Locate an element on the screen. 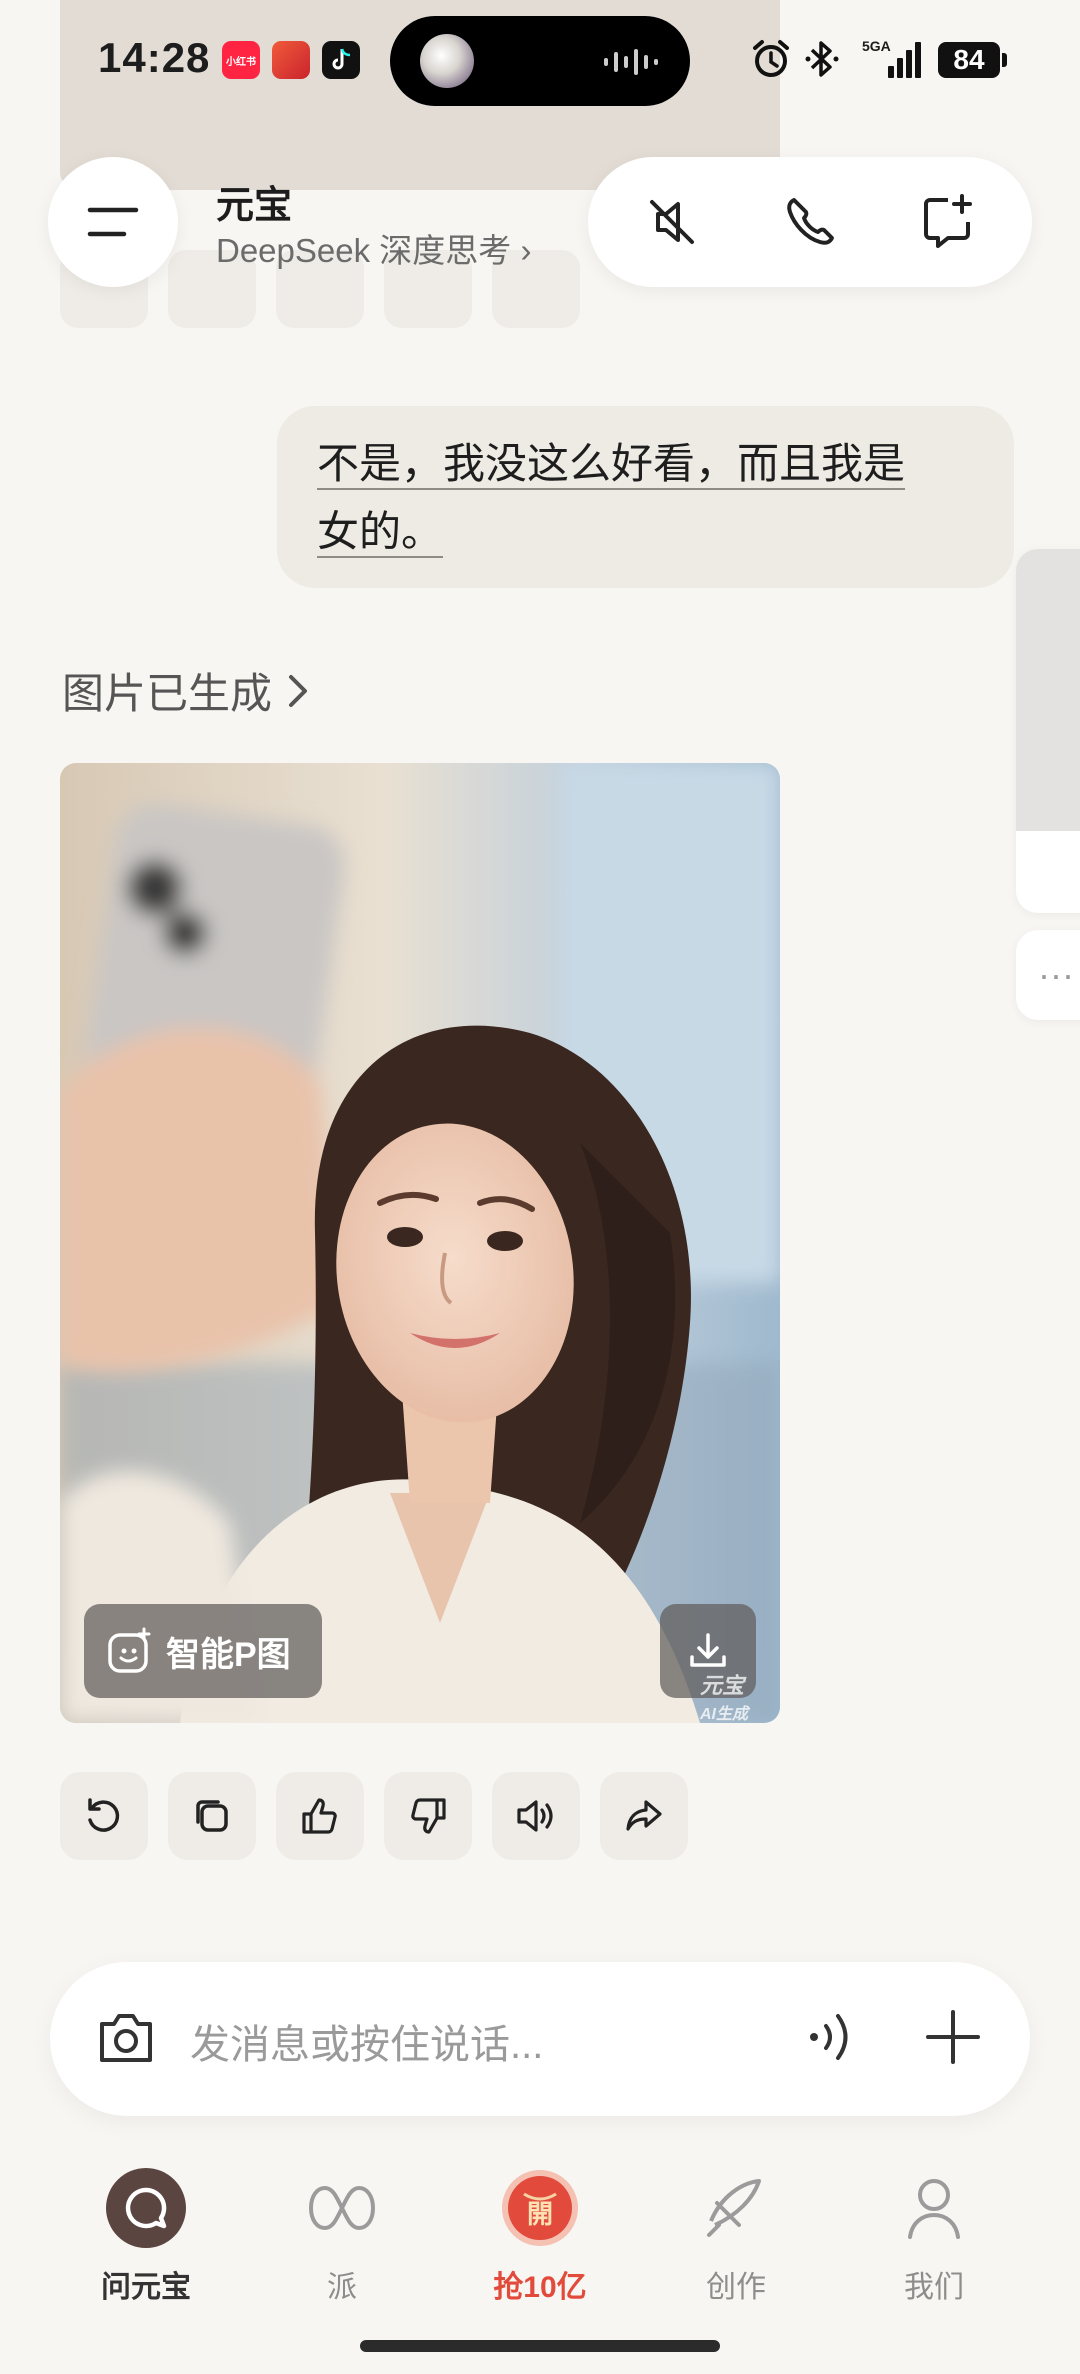 The image size is (1080, 2374). like-button is located at coordinates (320, 1816).